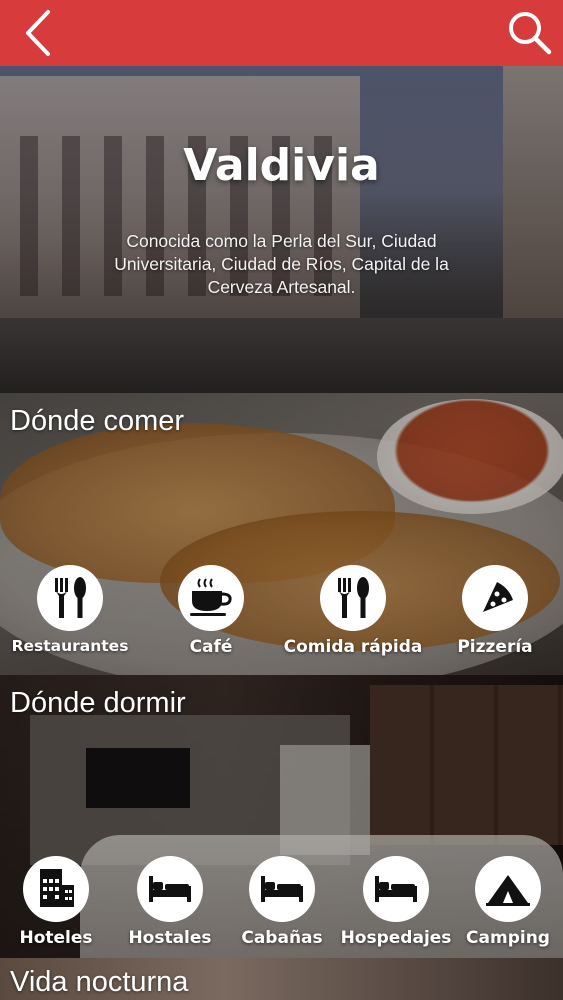 This screenshot has height=1000, width=563. What do you see at coordinates (57, 888) in the screenshot?
I see `hotel-icon` at bounding box center [57, 888].